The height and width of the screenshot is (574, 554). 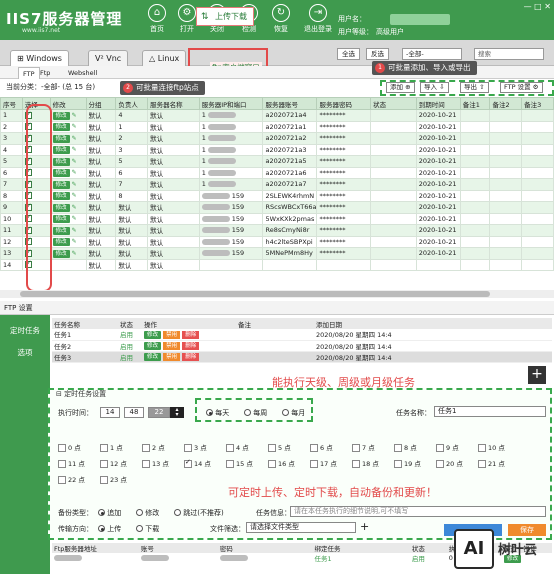 What do you see at coordinates (344, 103) in the screenshot?
I see `column-header: 服务器密码` at bounding box center [344, 103].